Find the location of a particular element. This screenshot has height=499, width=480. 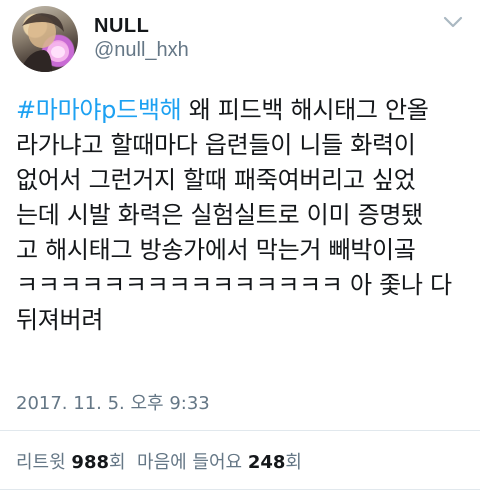

like-stat: 마음에 들어요 248회 is located at coordinates (219, 462).